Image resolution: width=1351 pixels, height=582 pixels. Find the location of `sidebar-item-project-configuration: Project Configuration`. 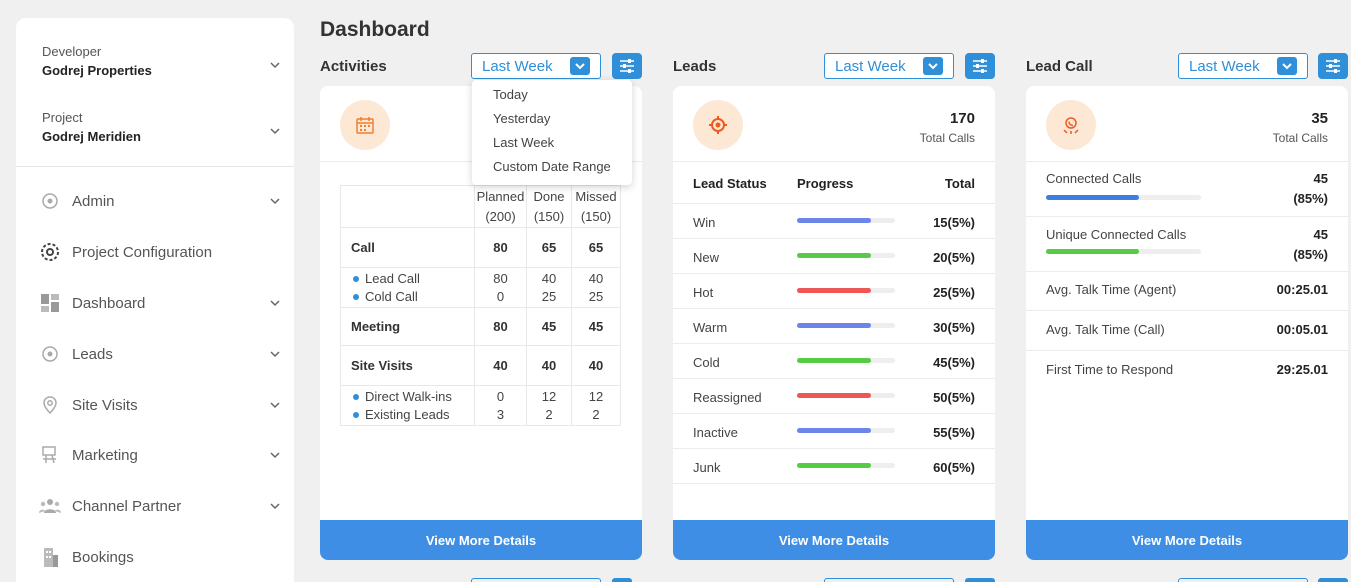

sidebar-item-project-configuration: Project Configuration is located at coordinates (160, 252).